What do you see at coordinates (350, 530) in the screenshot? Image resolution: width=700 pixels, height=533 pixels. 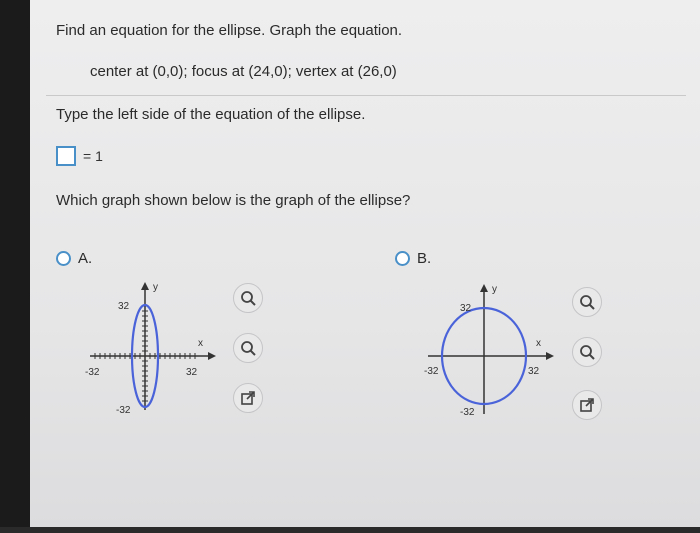 I see `screen-bottom-edge` at bounding box center [350, 530].